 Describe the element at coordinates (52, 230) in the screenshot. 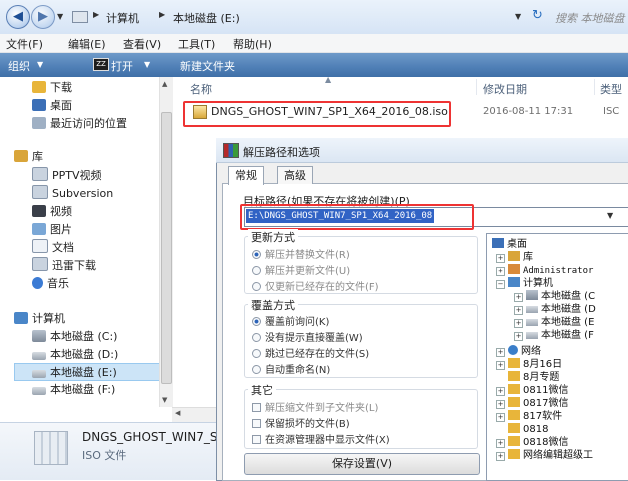

I see `nav-item-pictures: 图片` at that location.